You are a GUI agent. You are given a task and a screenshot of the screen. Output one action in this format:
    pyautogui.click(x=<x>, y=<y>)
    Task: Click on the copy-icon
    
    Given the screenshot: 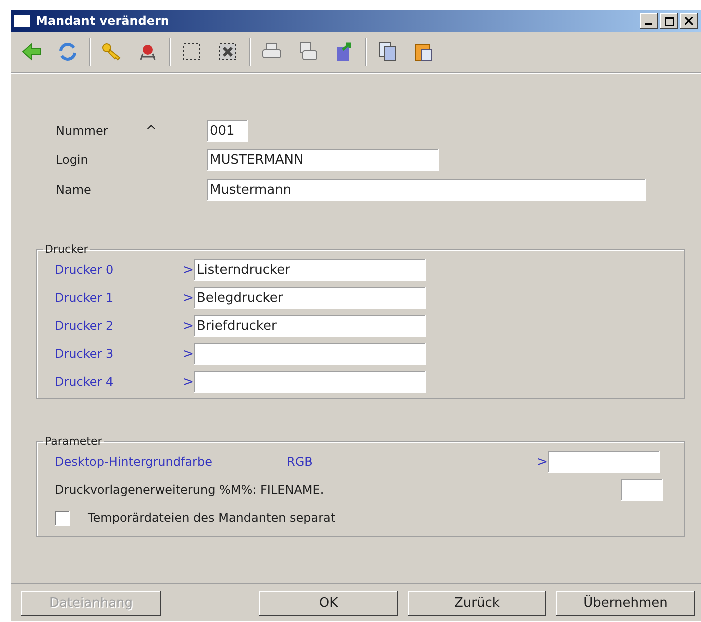 What is the action you would take?
    pyautogui.click(x=388, y=52)
    